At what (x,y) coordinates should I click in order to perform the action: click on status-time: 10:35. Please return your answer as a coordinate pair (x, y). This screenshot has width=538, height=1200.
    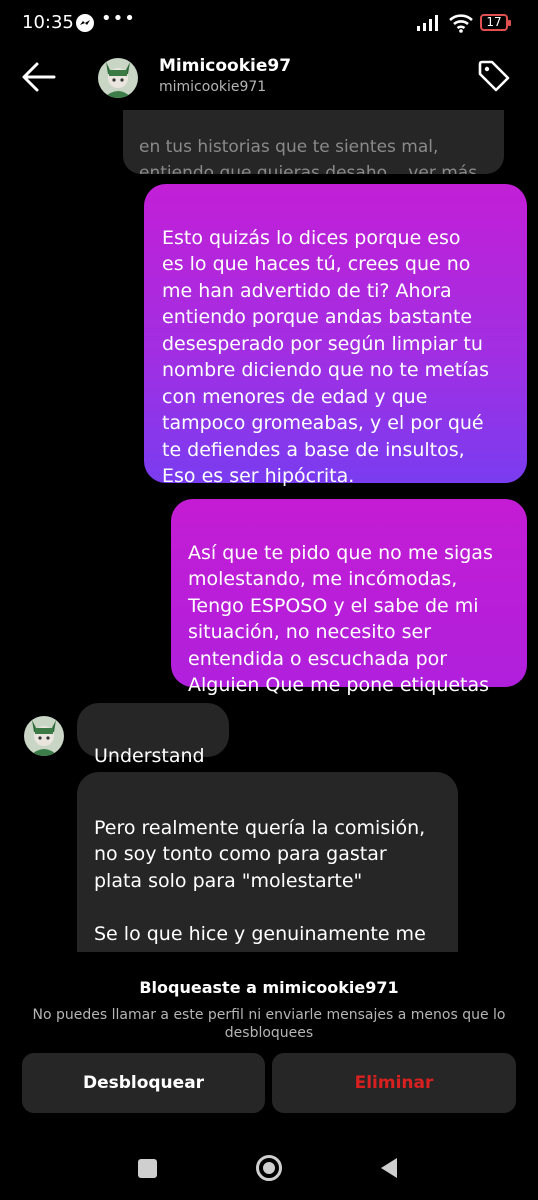
    Looking at the image, I should click on (48, 22).